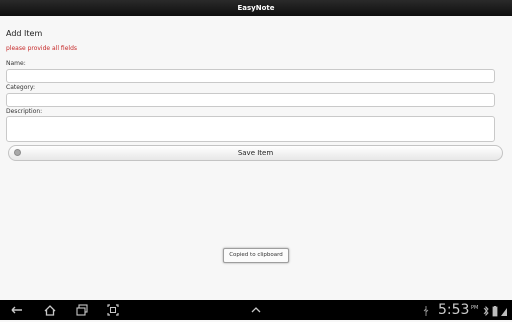 The image size is (512, 322). Describe the element at coordinates (426, 310) in the screenshot. I see `usb-icon` at that location.